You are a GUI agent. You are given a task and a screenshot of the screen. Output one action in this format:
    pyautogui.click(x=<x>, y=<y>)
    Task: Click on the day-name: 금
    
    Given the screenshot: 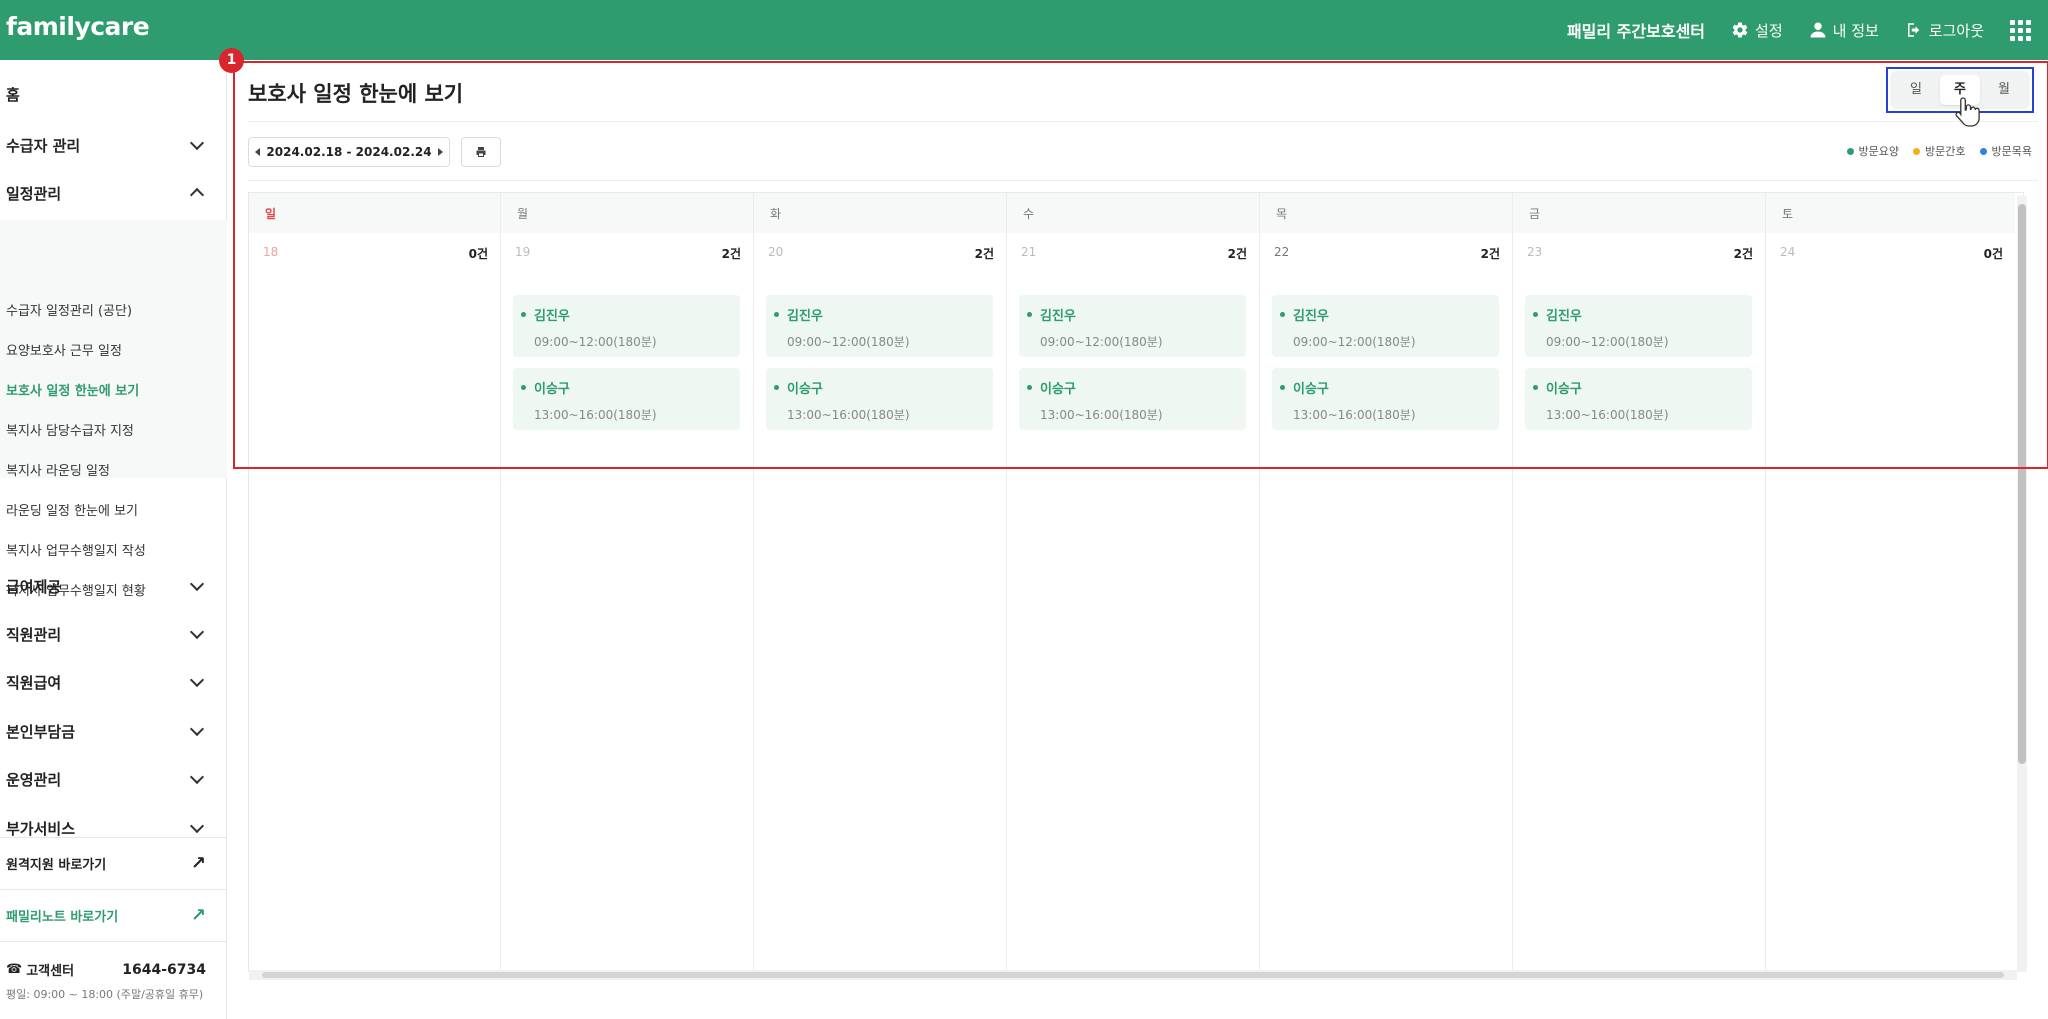 What is the action you would take?
    pyautogui.click(x=1535, y=214)
    